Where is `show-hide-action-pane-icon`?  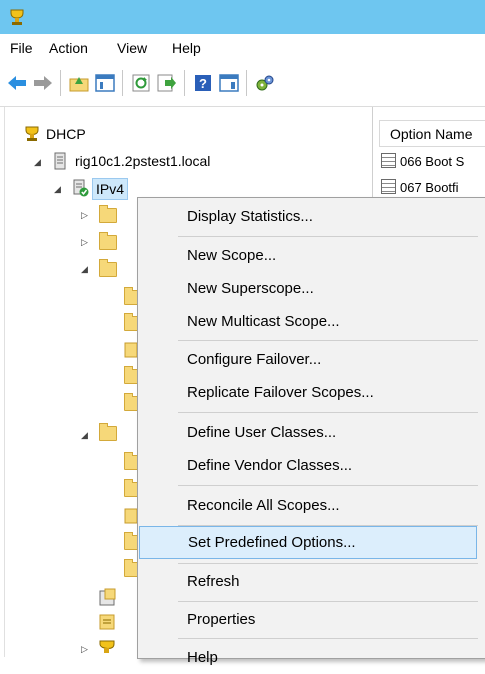
show-hide-action-pane-icon is located at coordinates (229, 83).